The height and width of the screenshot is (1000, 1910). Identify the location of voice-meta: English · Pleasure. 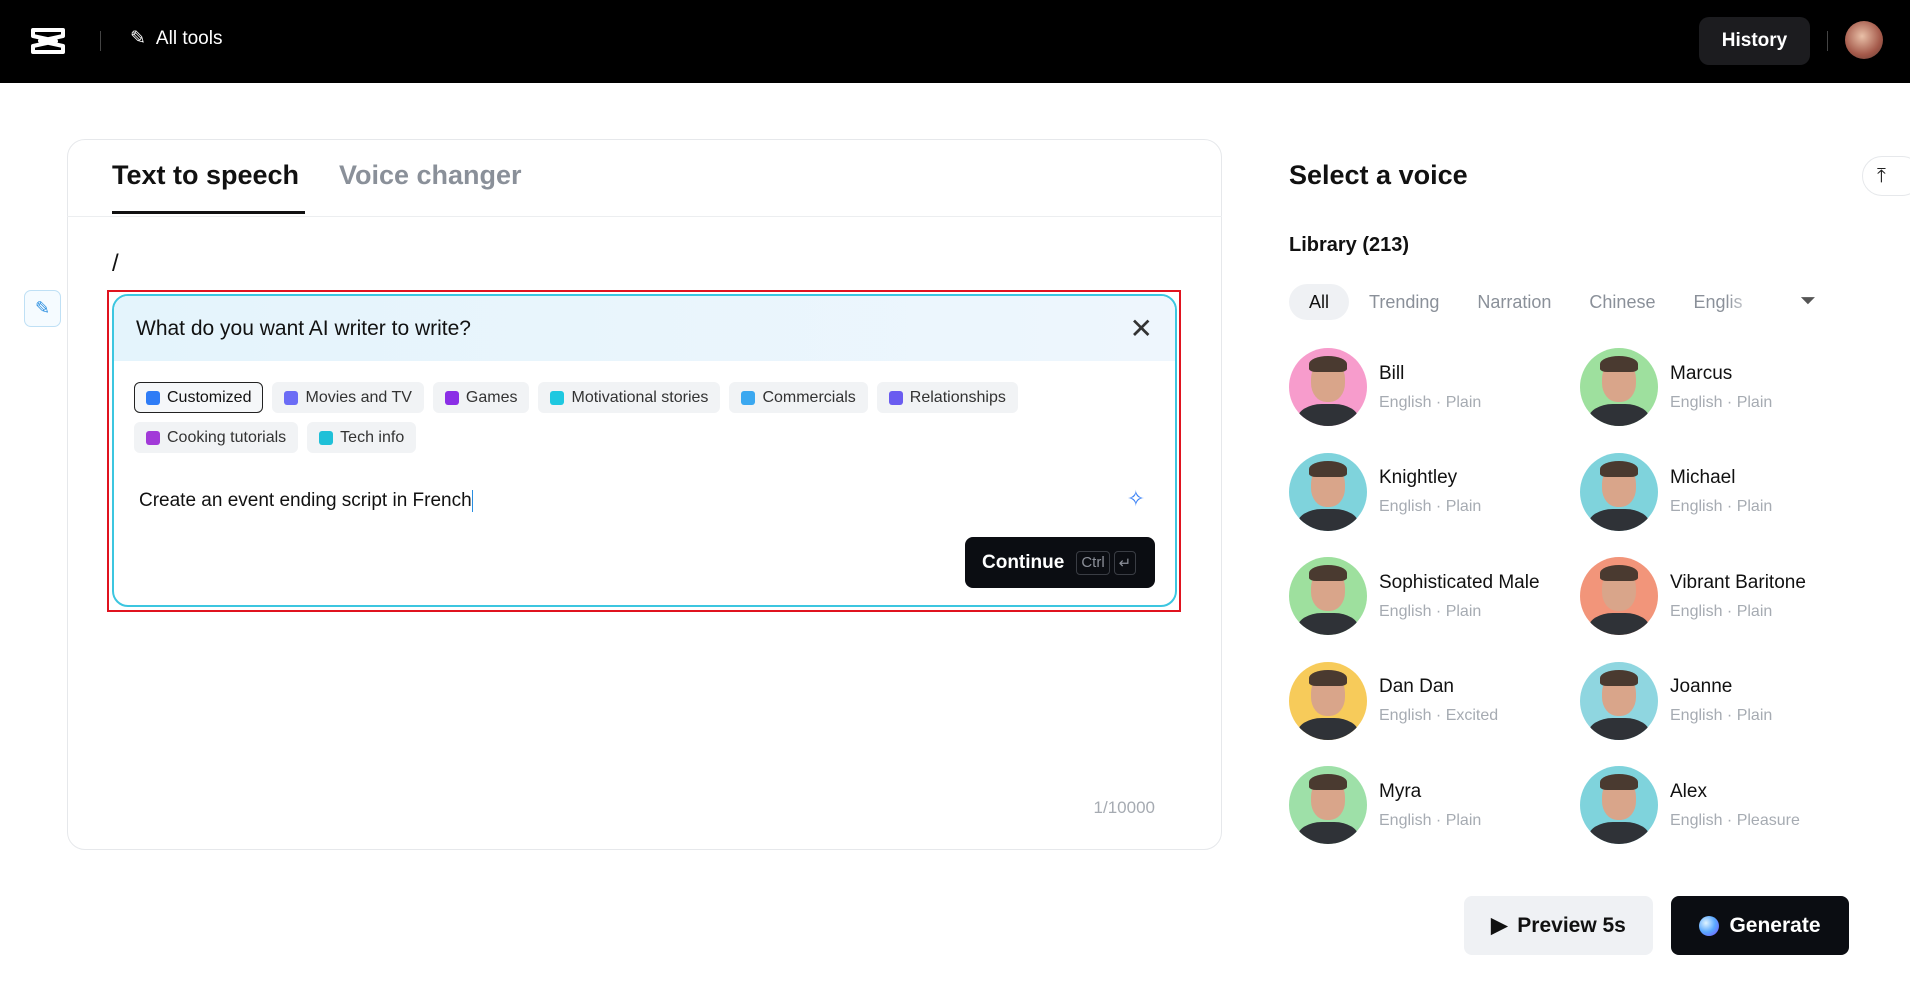
(1735, 820).